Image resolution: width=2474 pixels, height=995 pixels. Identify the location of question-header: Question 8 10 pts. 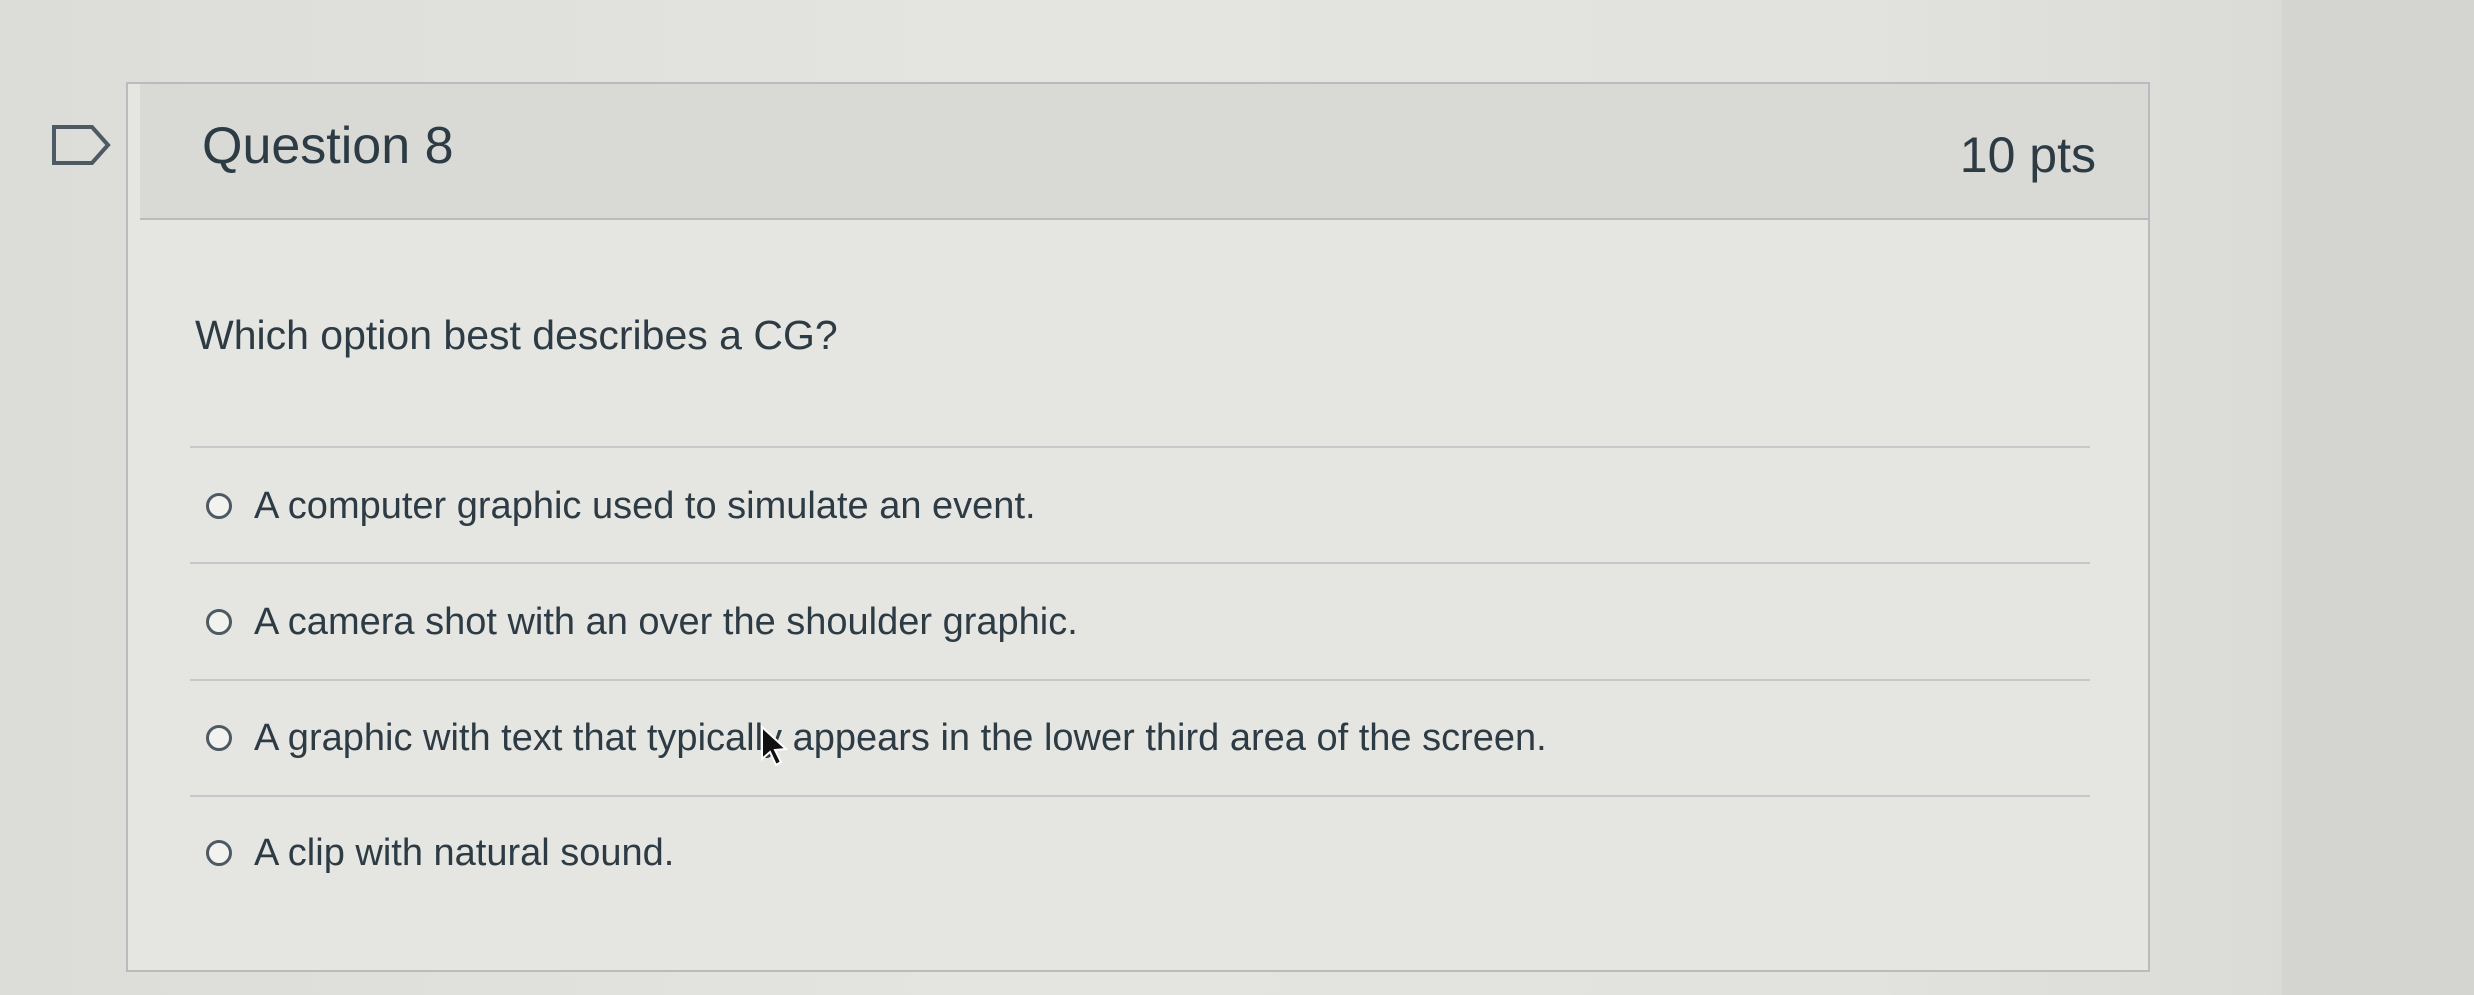
(1144, 152).